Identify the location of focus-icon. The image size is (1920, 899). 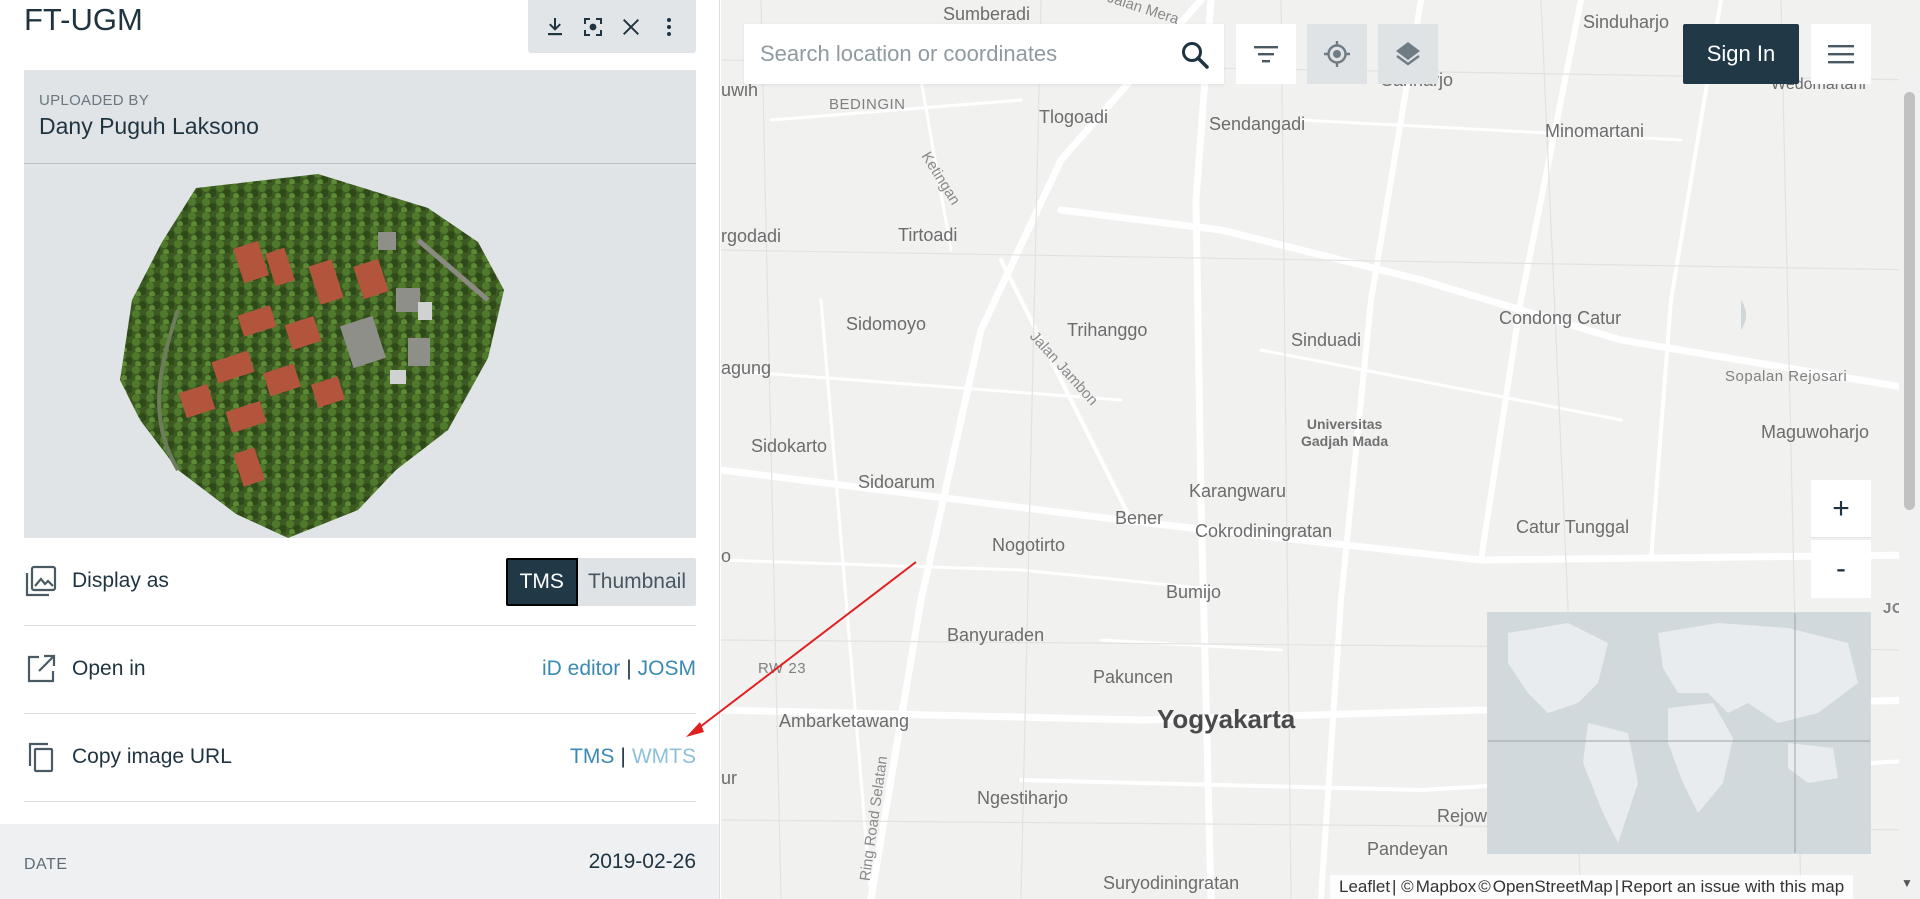
(593, 26).